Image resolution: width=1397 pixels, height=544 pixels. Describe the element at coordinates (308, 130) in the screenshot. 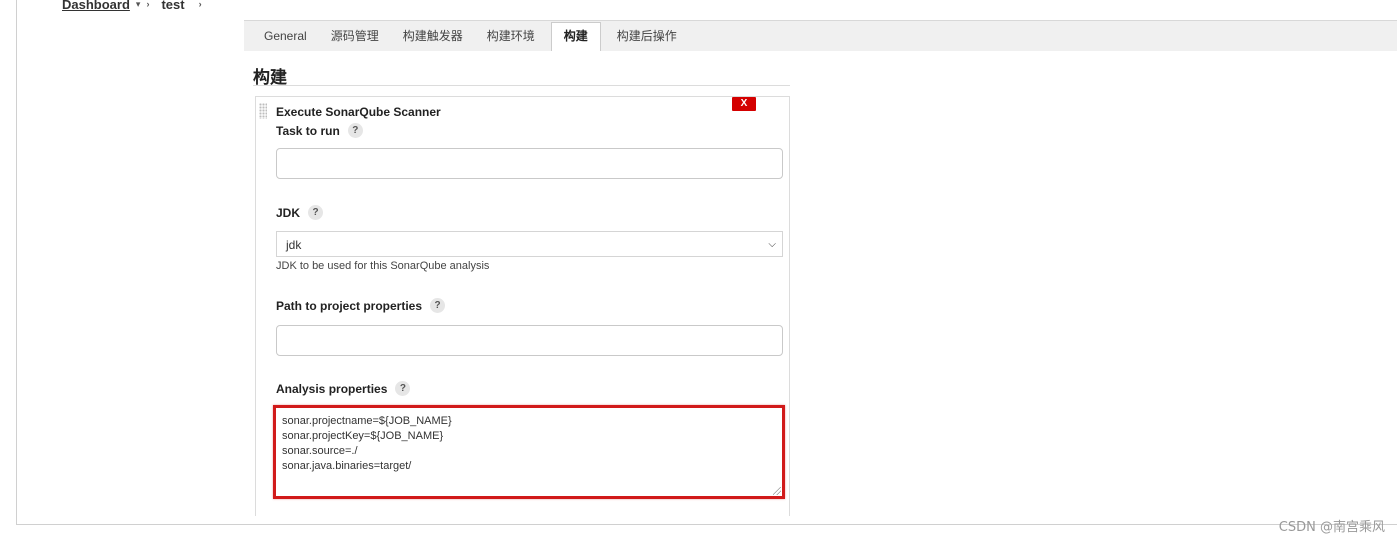

I see `task-to-run-label-text: Task to run` at that location.